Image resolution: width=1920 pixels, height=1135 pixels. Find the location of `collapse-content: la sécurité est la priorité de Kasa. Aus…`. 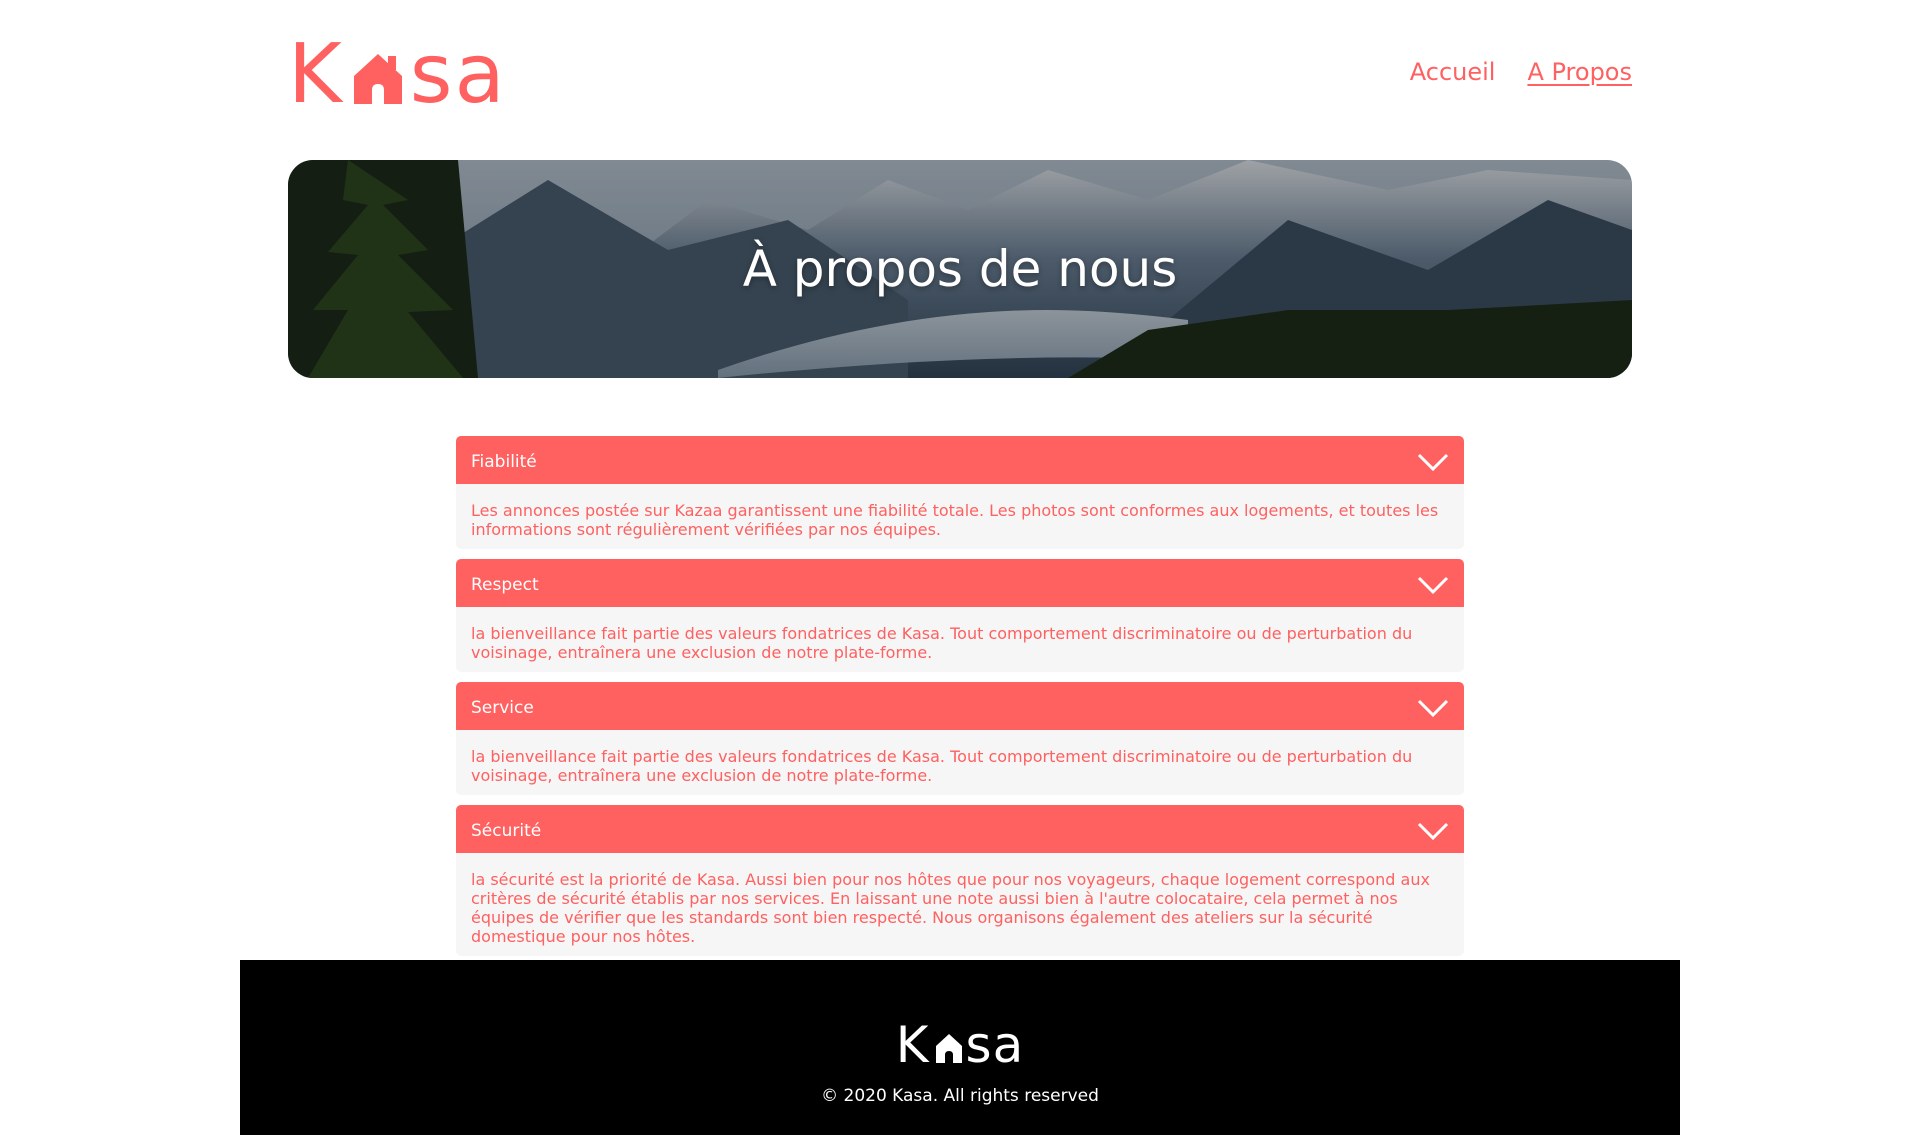

collapse-content: la sécurité est la priorité de Kasa. Aus… is located at coordinates (960, 904).